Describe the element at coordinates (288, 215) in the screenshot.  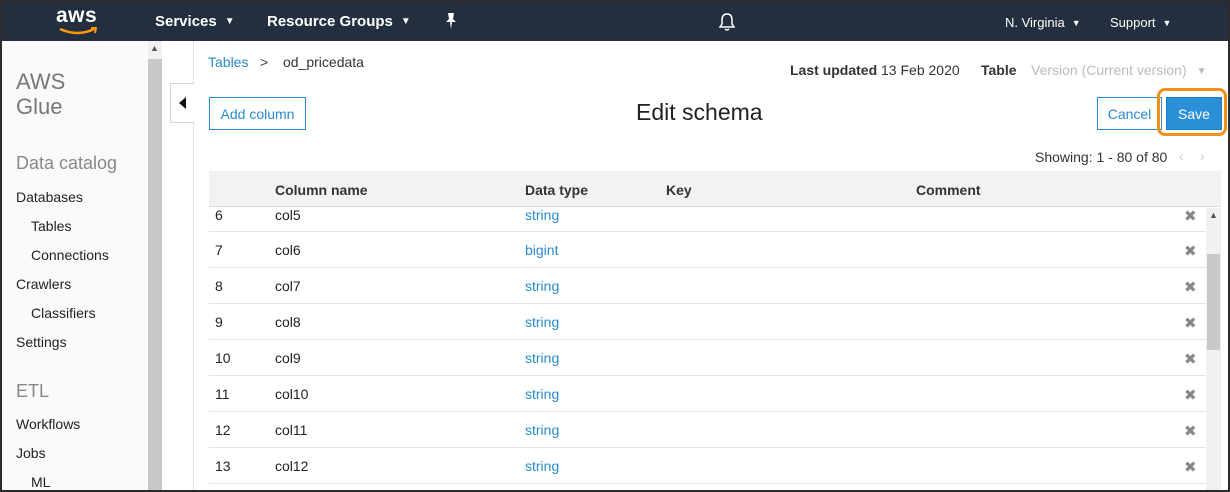
I see `column-name-cell: col5` at that location.